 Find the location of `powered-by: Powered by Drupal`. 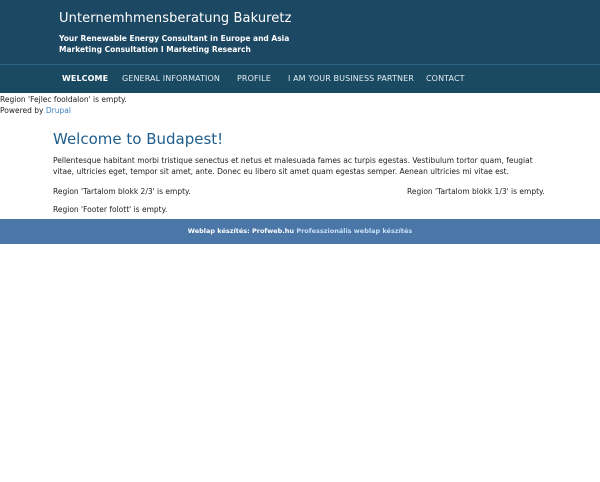

powered-by: Powered by Drupal is located at coordinates (35, 110).